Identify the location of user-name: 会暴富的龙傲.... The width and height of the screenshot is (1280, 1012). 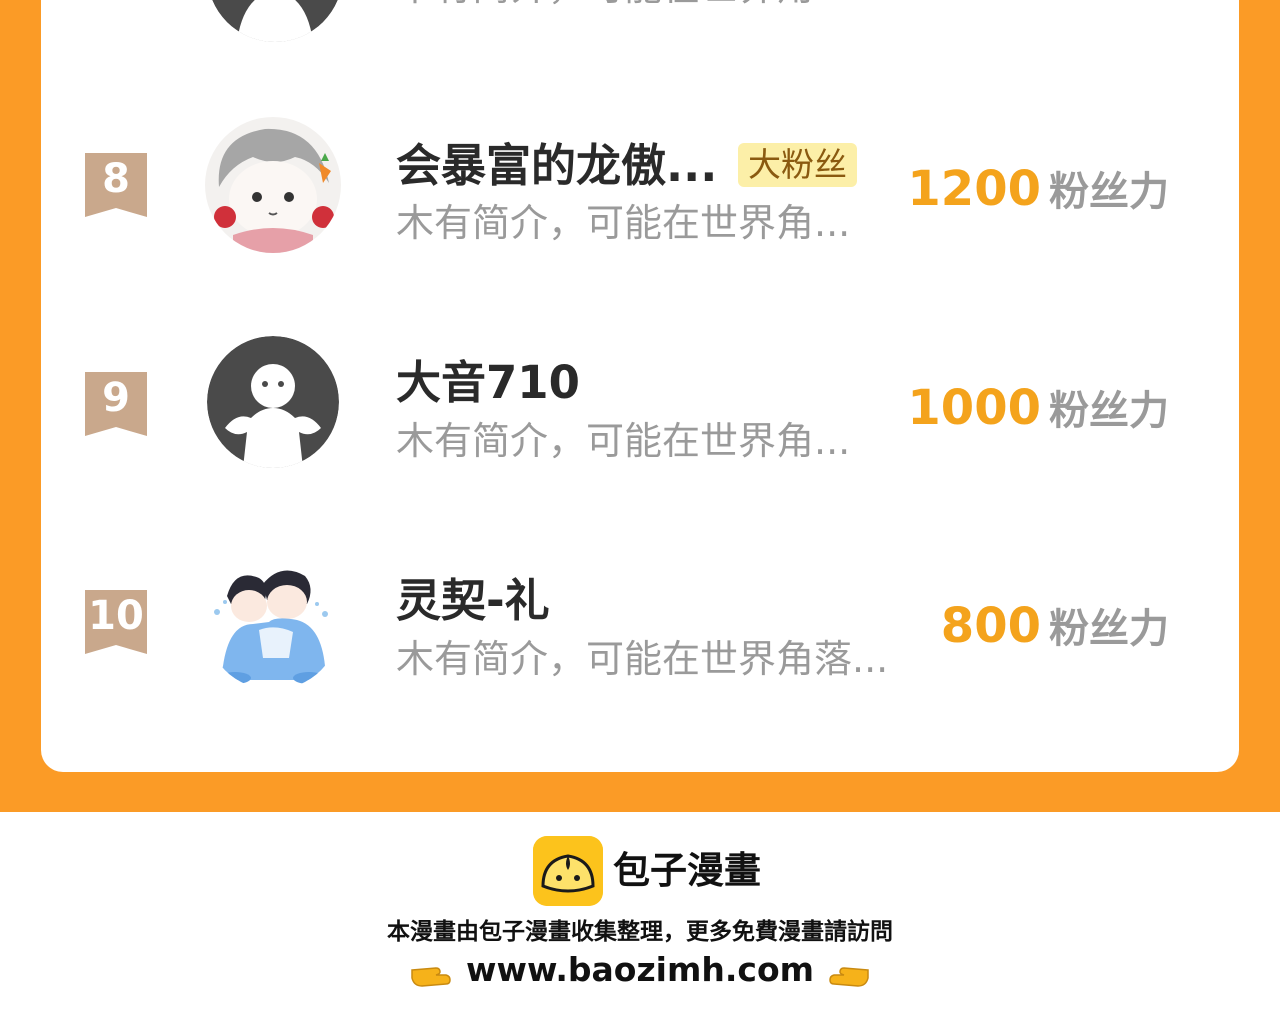
(556, 166).